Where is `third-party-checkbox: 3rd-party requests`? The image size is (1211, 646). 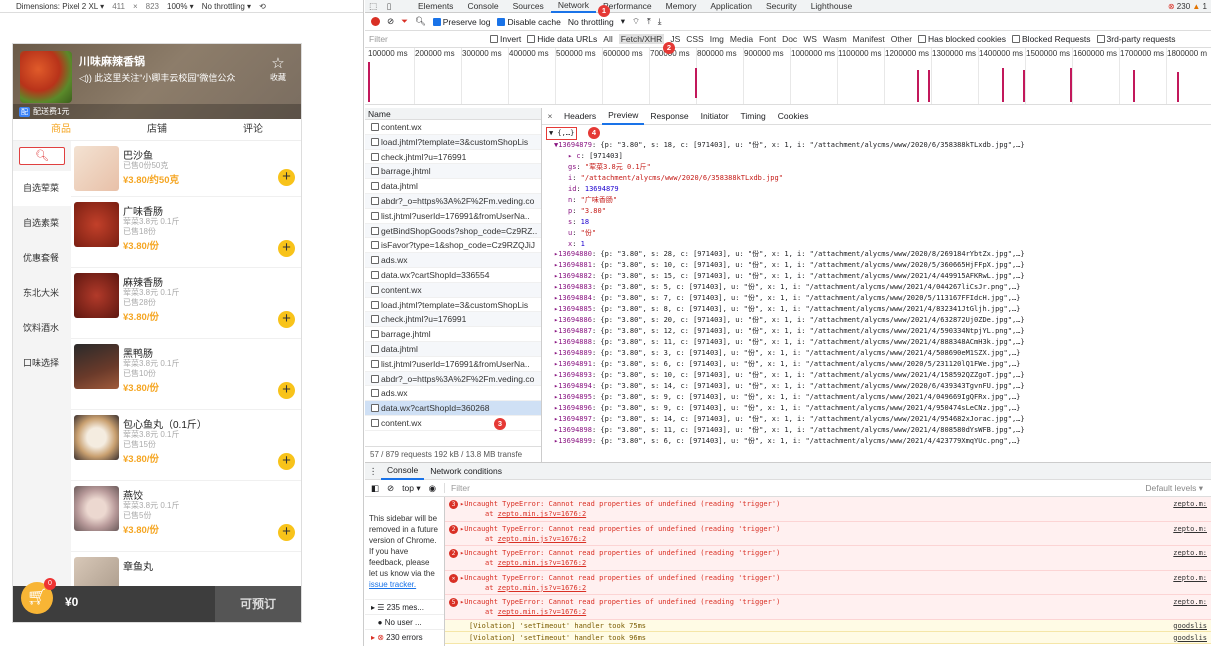
third-party-checkbox: 3rd-party requests is located at coordinates (1136, 39).